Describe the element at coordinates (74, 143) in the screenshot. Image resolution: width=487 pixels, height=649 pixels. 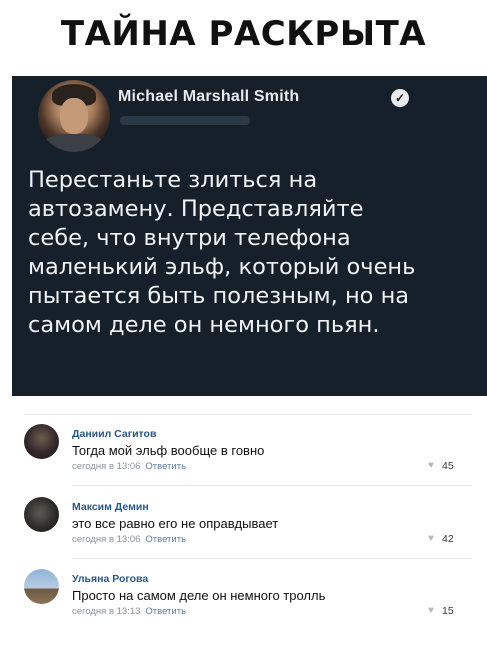
I see `avatar-shirt` at that location.